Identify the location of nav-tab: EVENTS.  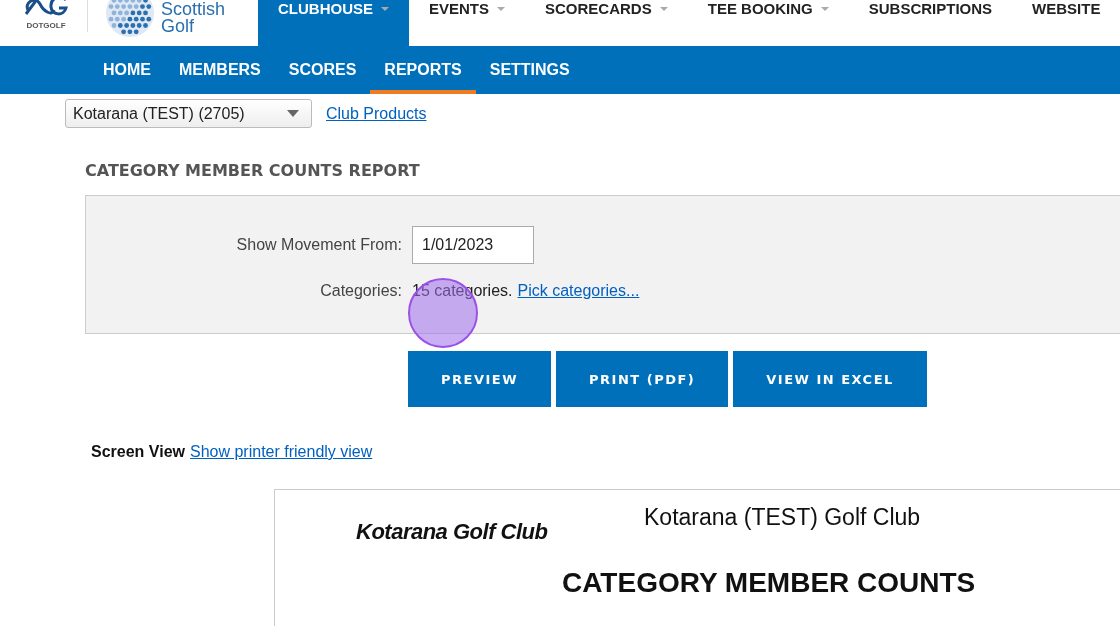
(467, 23).